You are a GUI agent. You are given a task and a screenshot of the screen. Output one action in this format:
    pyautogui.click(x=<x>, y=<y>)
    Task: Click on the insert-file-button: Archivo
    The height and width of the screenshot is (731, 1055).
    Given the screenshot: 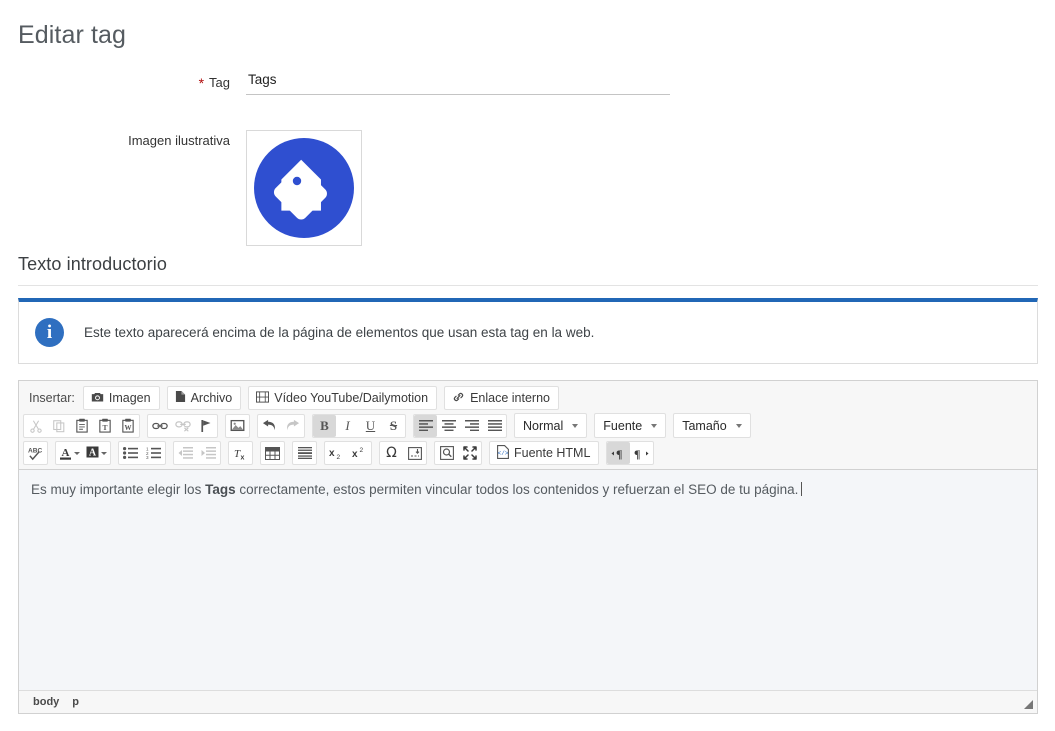 What is the action you would take?
    pyautogui.click(x=204, y=398)
    